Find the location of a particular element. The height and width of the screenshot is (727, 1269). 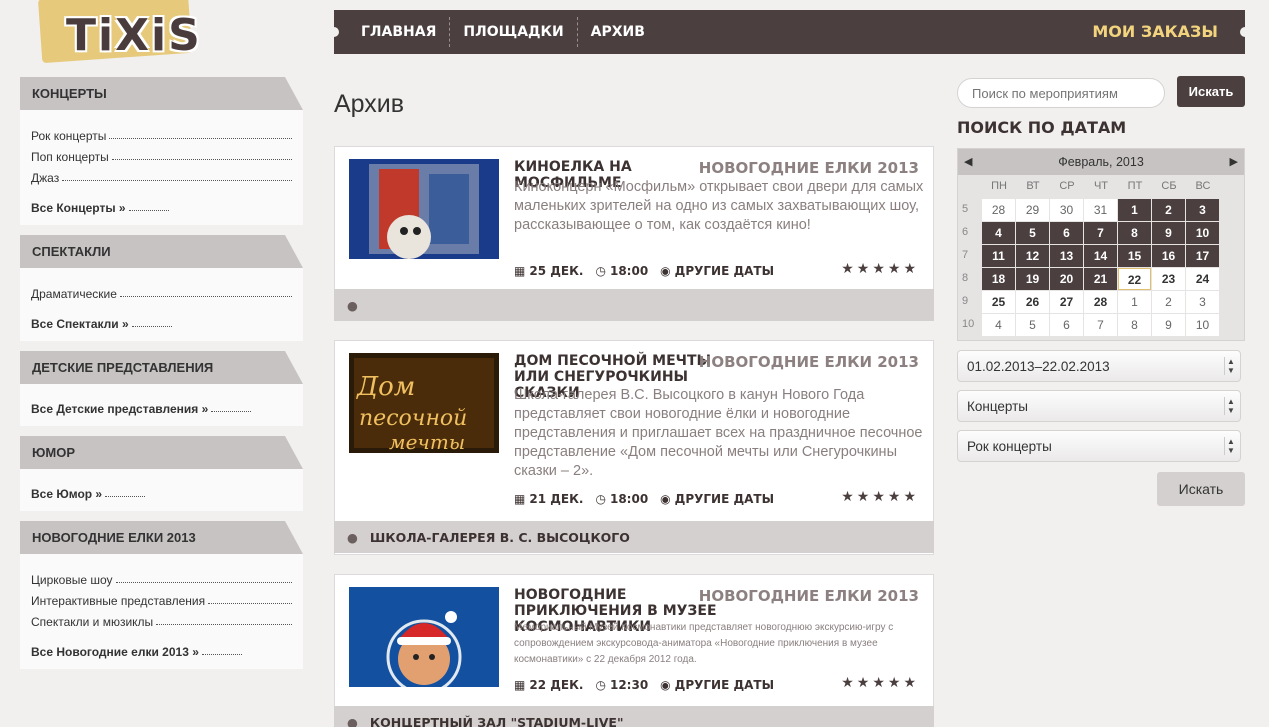

weekday-label: СБ is located at coordinates (1169, 186).